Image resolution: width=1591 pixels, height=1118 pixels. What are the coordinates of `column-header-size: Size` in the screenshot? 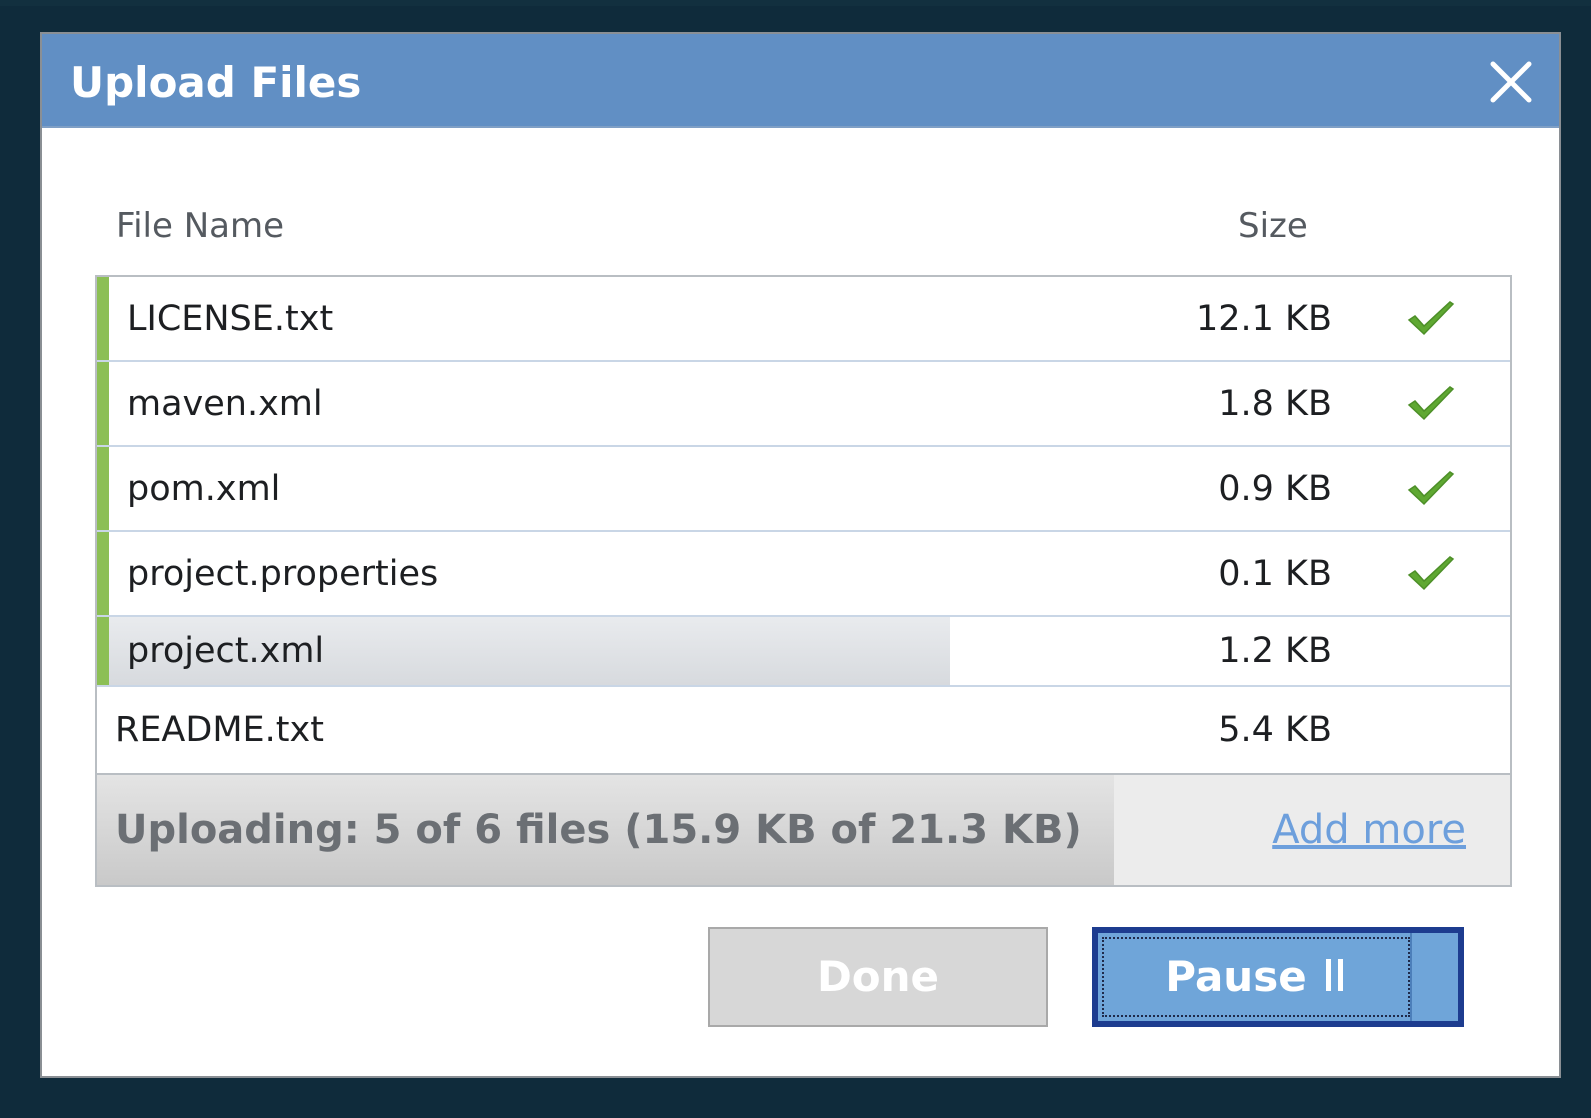 It's located at (1273, 226).